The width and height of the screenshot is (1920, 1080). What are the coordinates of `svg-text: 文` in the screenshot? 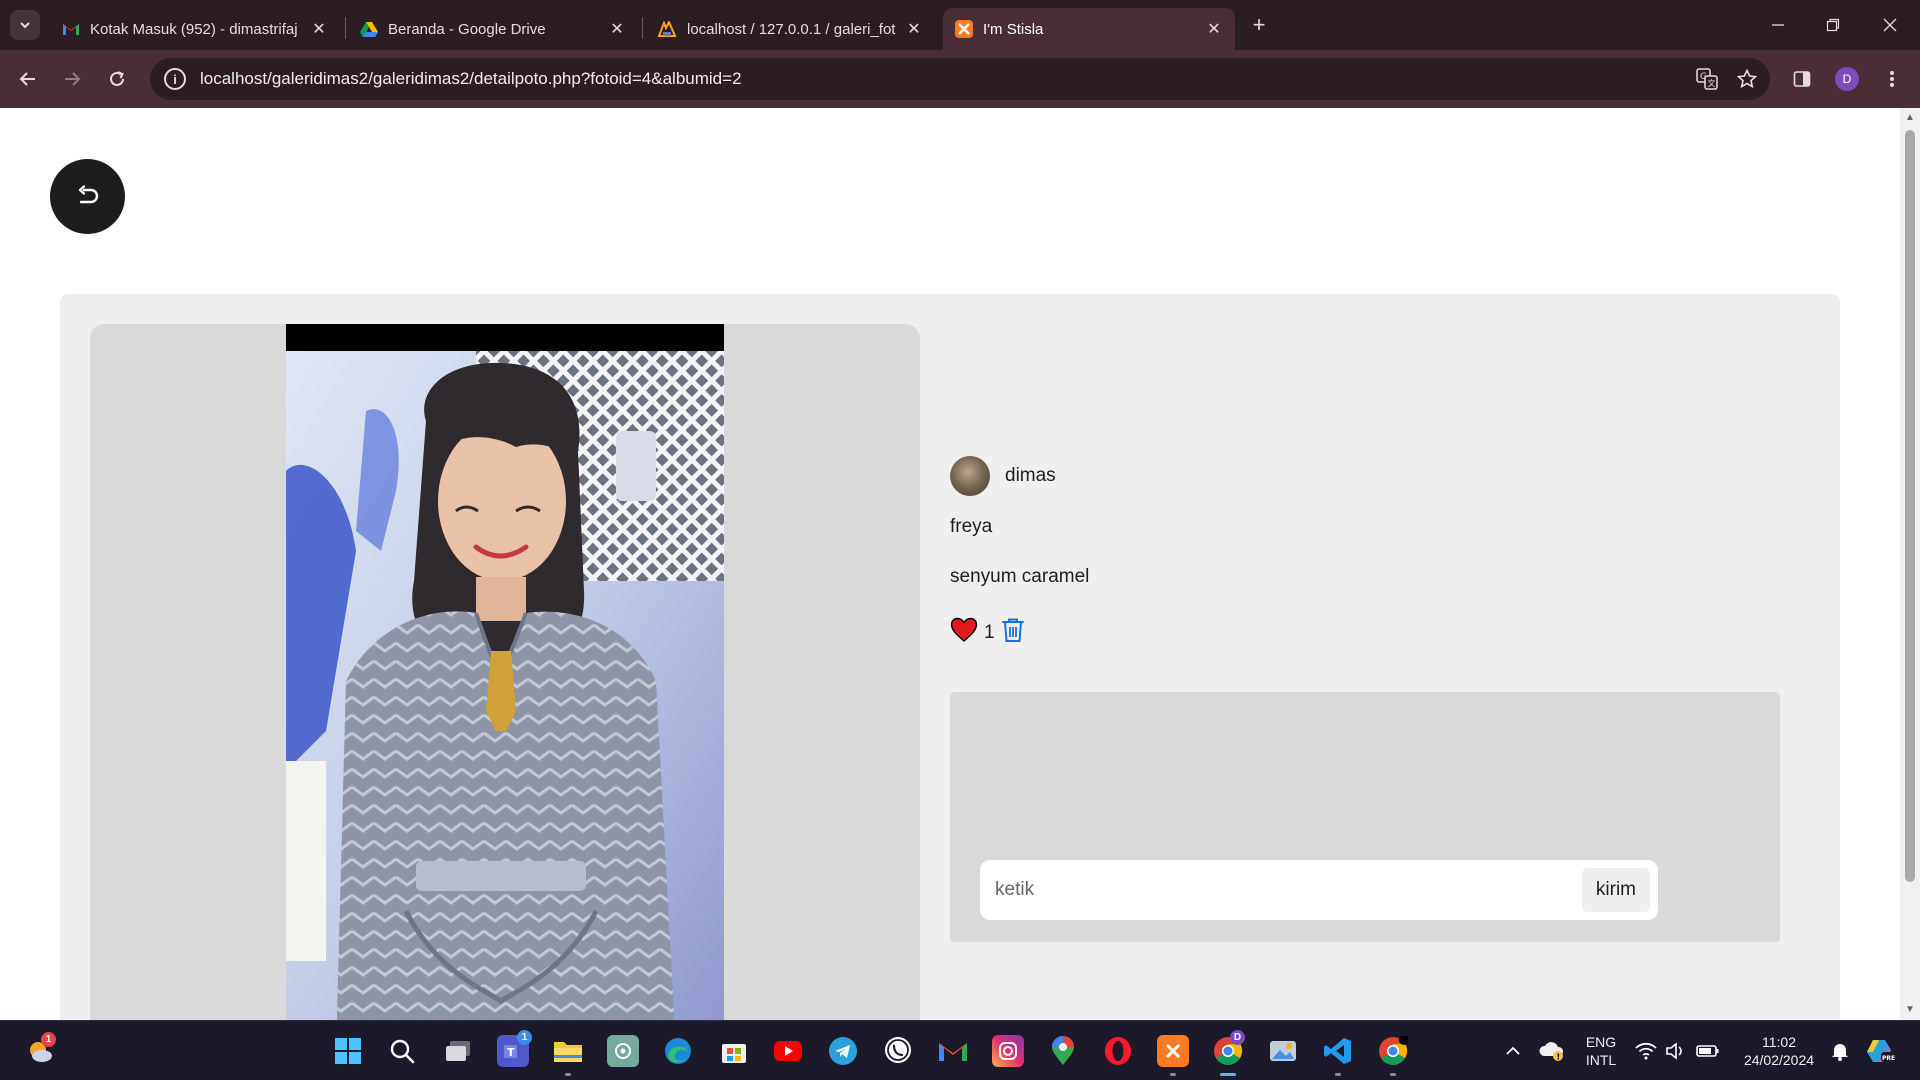 It's located at (1712, 83).